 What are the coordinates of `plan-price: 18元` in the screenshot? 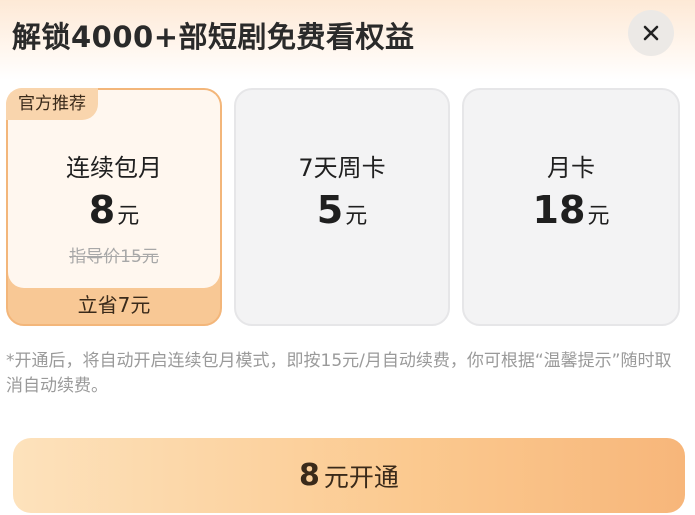 It's located at (571, 210).